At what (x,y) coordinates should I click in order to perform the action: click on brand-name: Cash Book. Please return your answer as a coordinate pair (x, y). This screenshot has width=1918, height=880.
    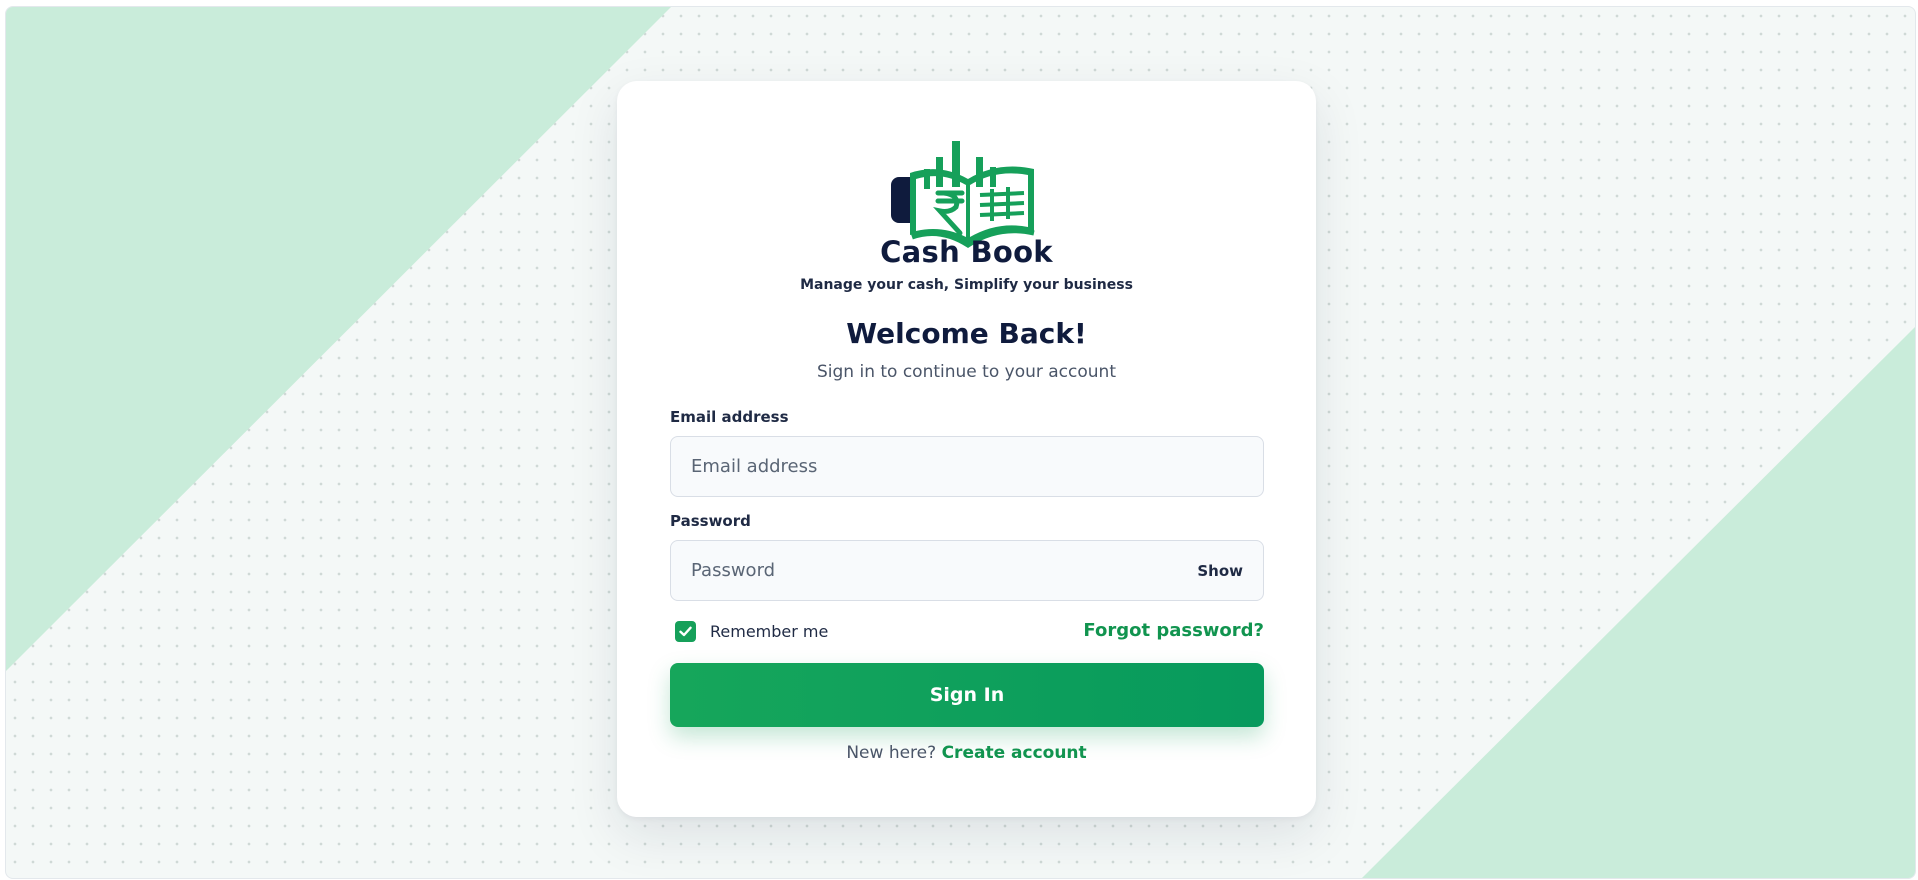
    Looking at the image, I should click on (966, 252).